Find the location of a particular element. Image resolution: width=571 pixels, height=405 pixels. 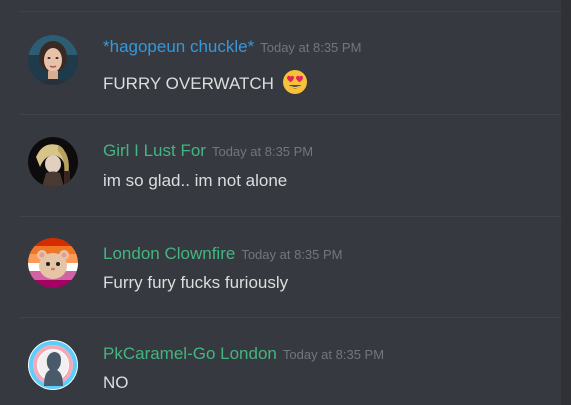

message-header: London Clownfire Today at 8:35 PM is located at coordinates (222, 254).